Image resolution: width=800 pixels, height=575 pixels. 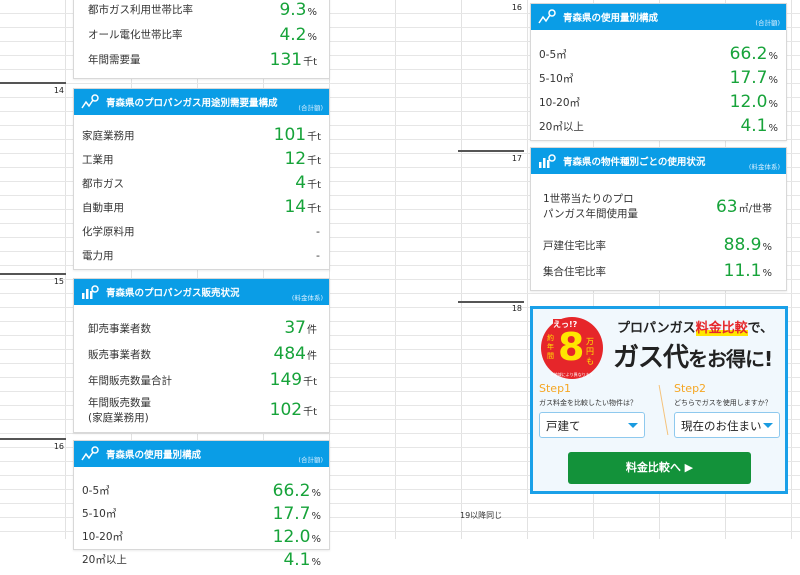 I want to click on step2-label: Step2, so click(x=690, y=388).